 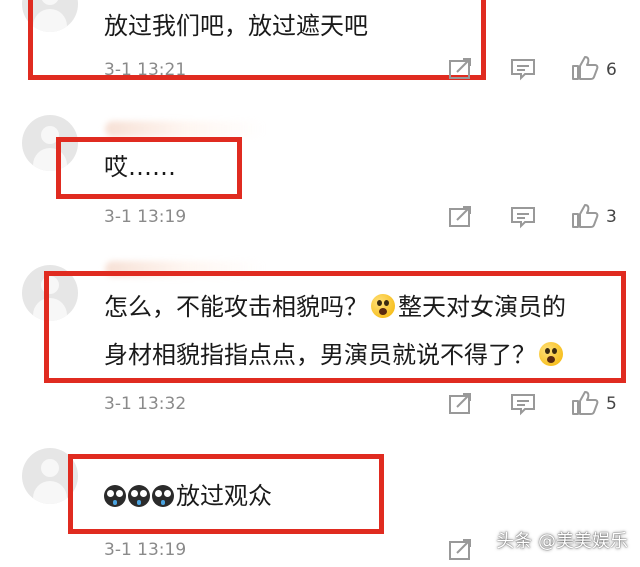 What do you see at coordinates (224, 496) in the screenshot?
I see `comment-text: 放过观众` at bounding box center [224, 496].